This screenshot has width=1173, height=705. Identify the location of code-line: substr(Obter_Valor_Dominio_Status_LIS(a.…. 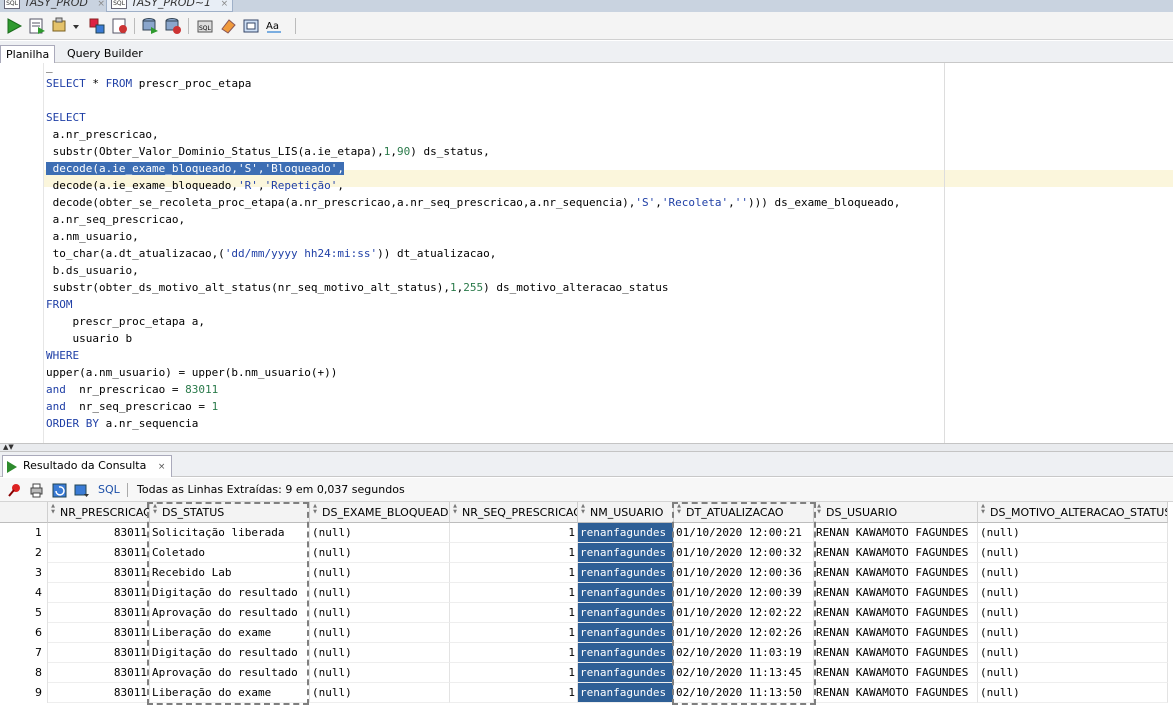
(268, 151).